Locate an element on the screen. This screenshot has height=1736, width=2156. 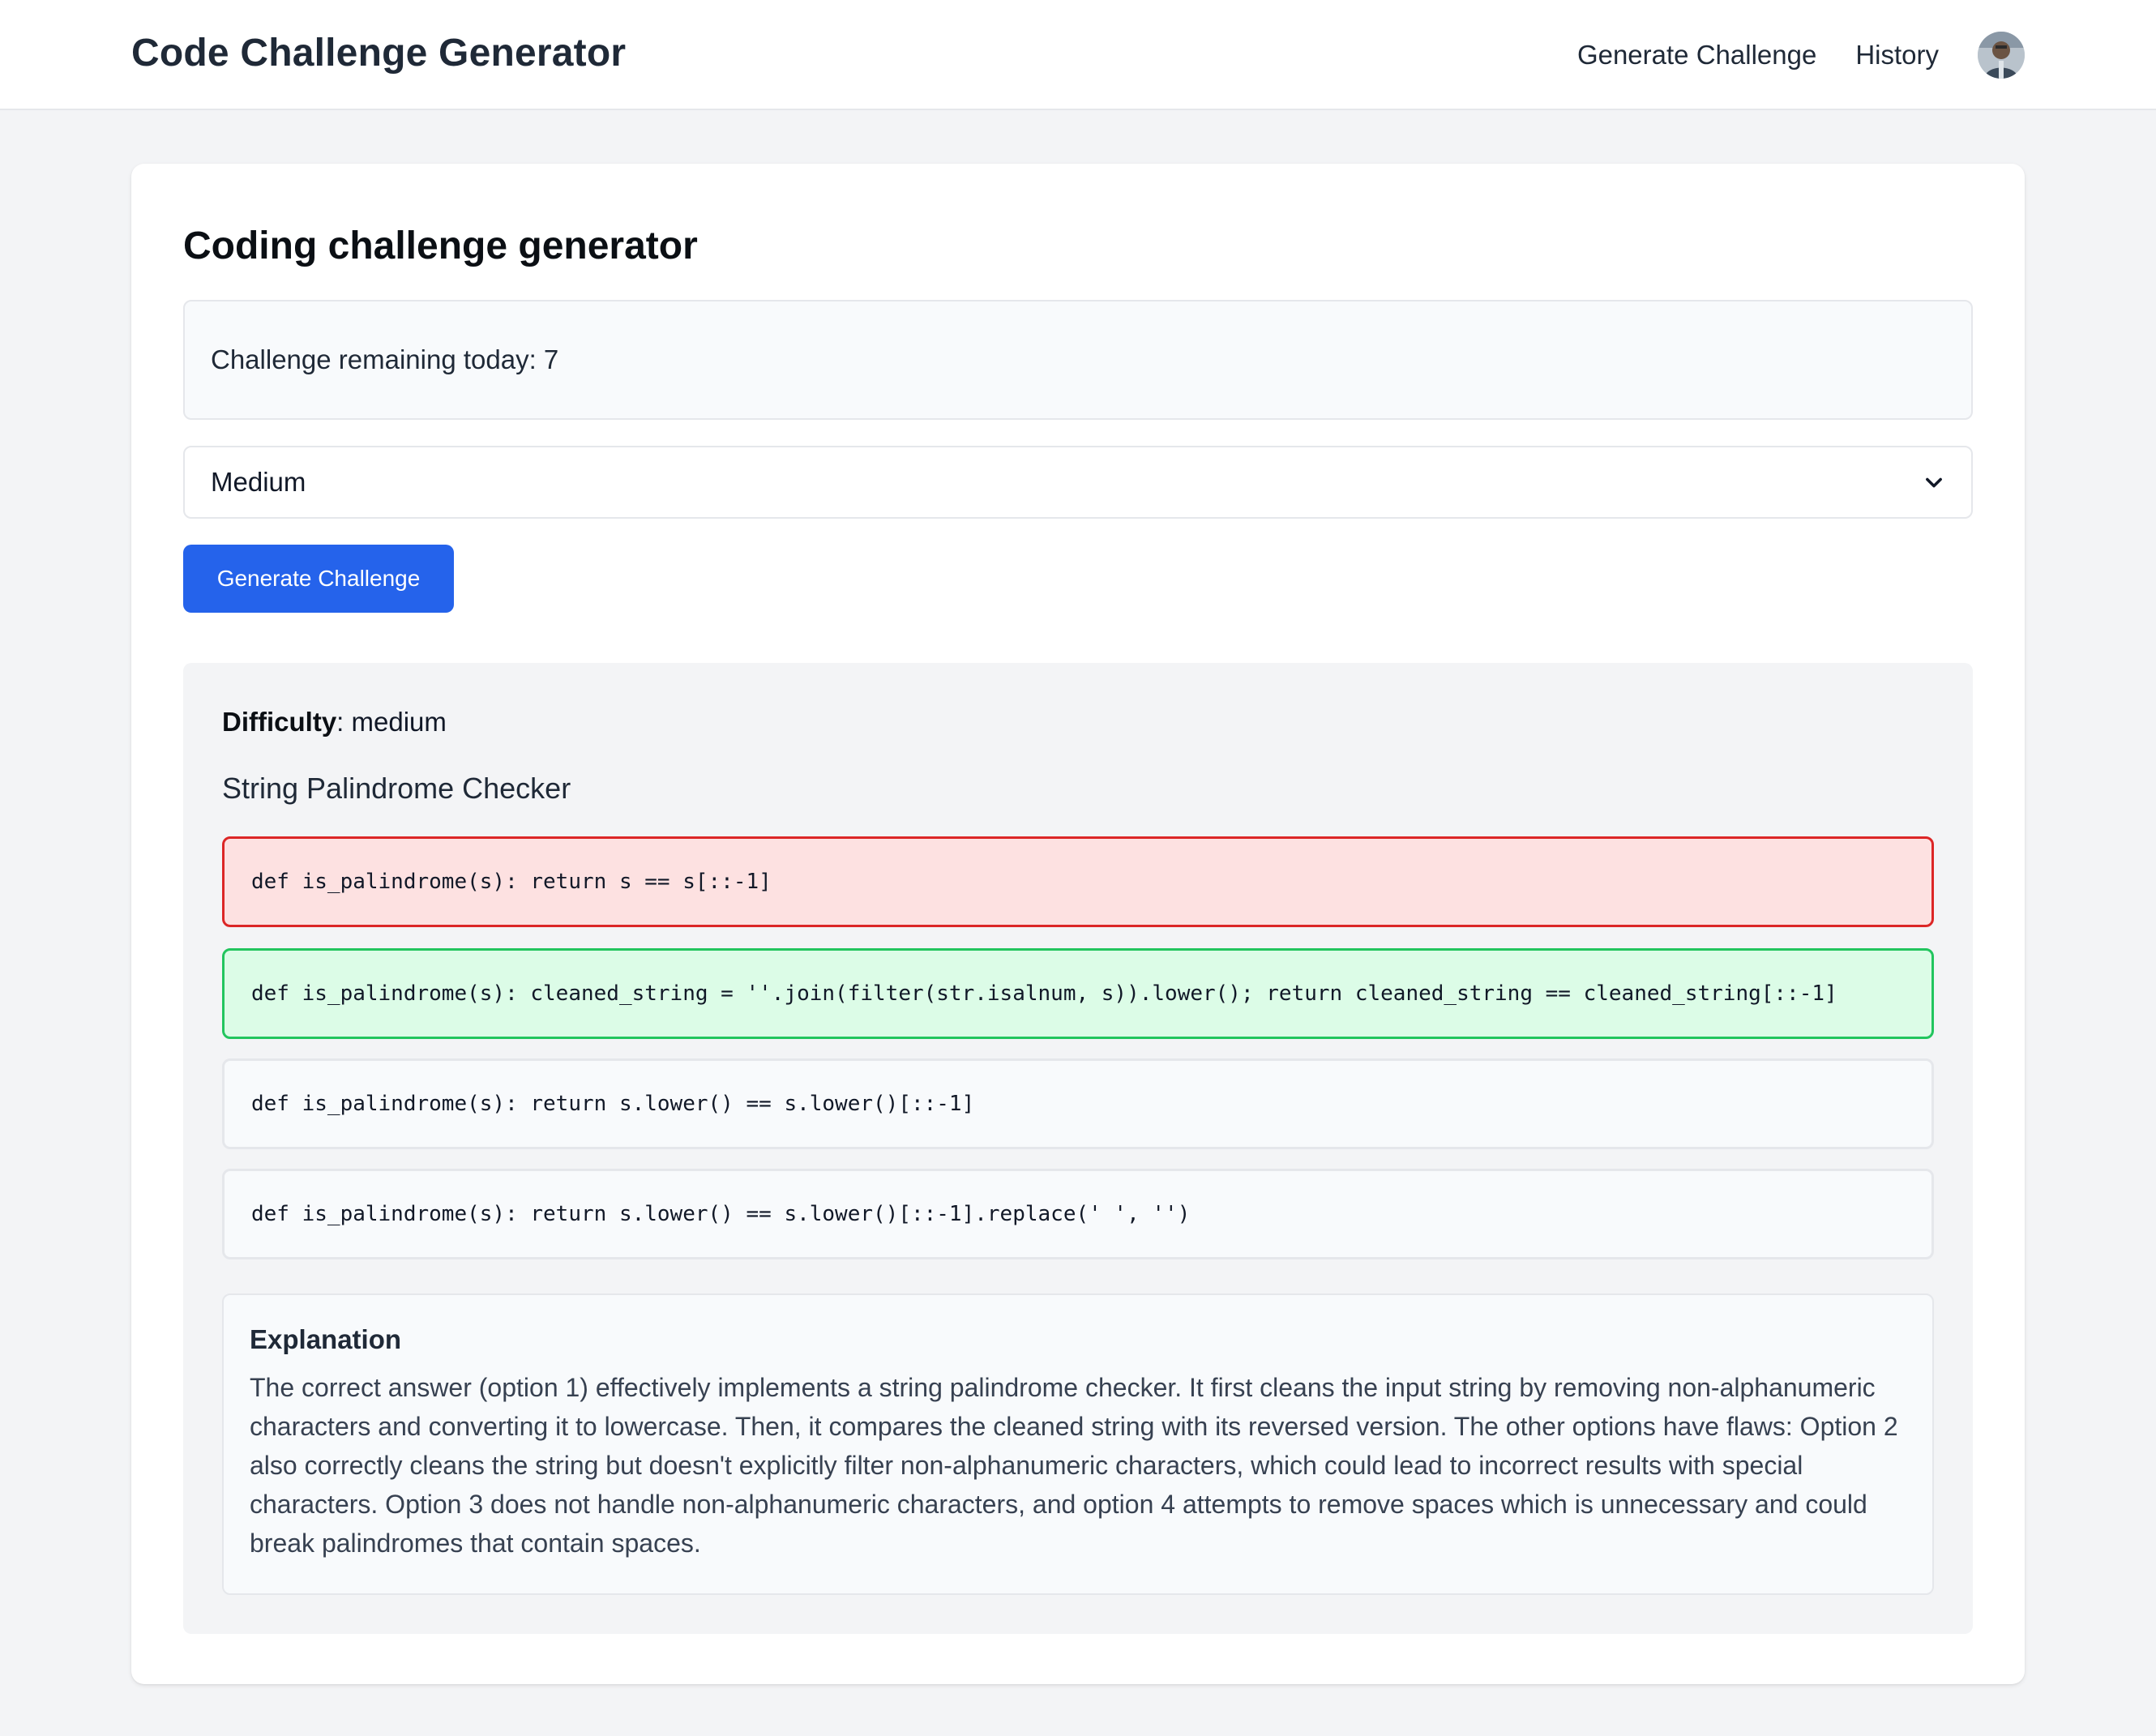
user-avatar-icon is located at coordinates (2001, 56).